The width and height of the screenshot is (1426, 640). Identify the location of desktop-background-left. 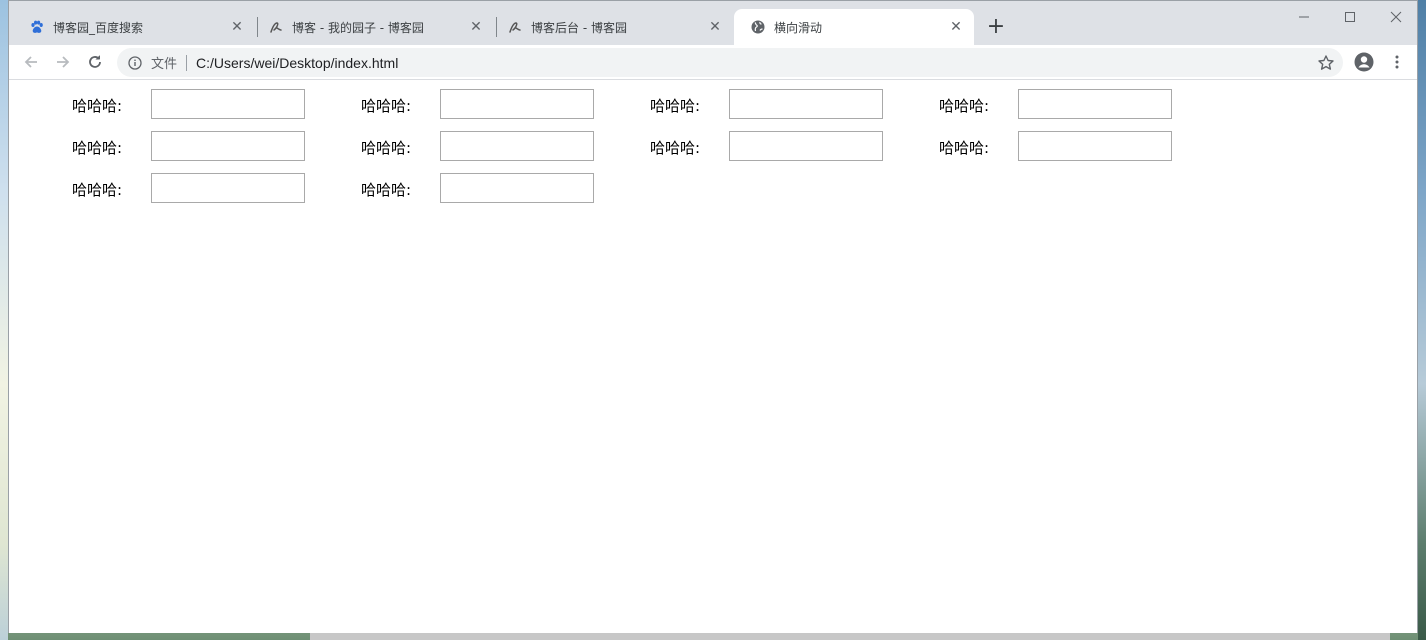
(4, 320).